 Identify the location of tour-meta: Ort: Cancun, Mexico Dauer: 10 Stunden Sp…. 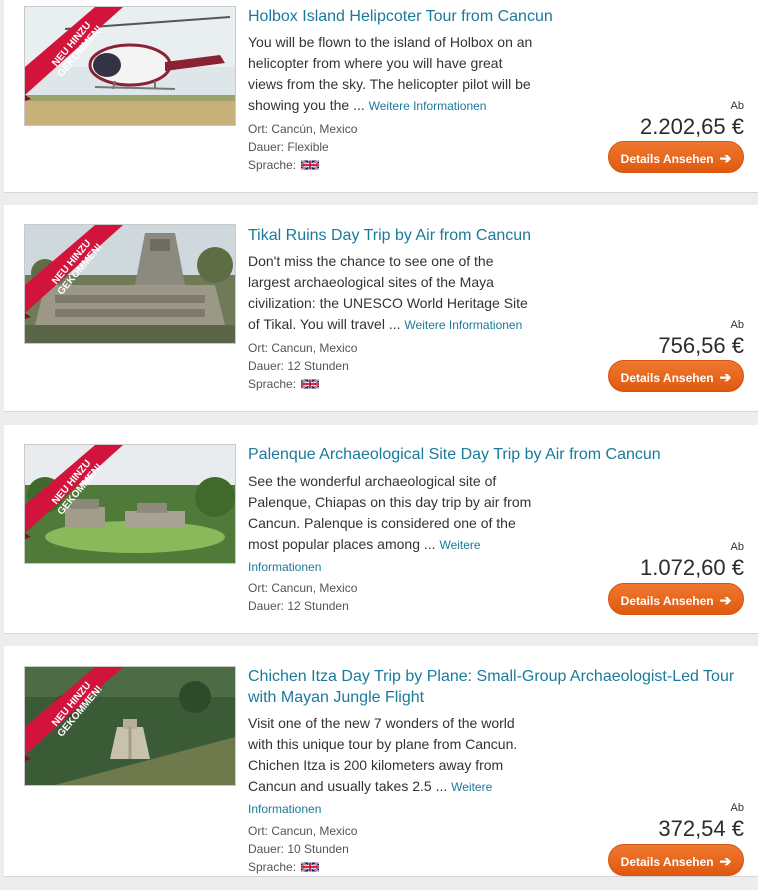
(303, 849).